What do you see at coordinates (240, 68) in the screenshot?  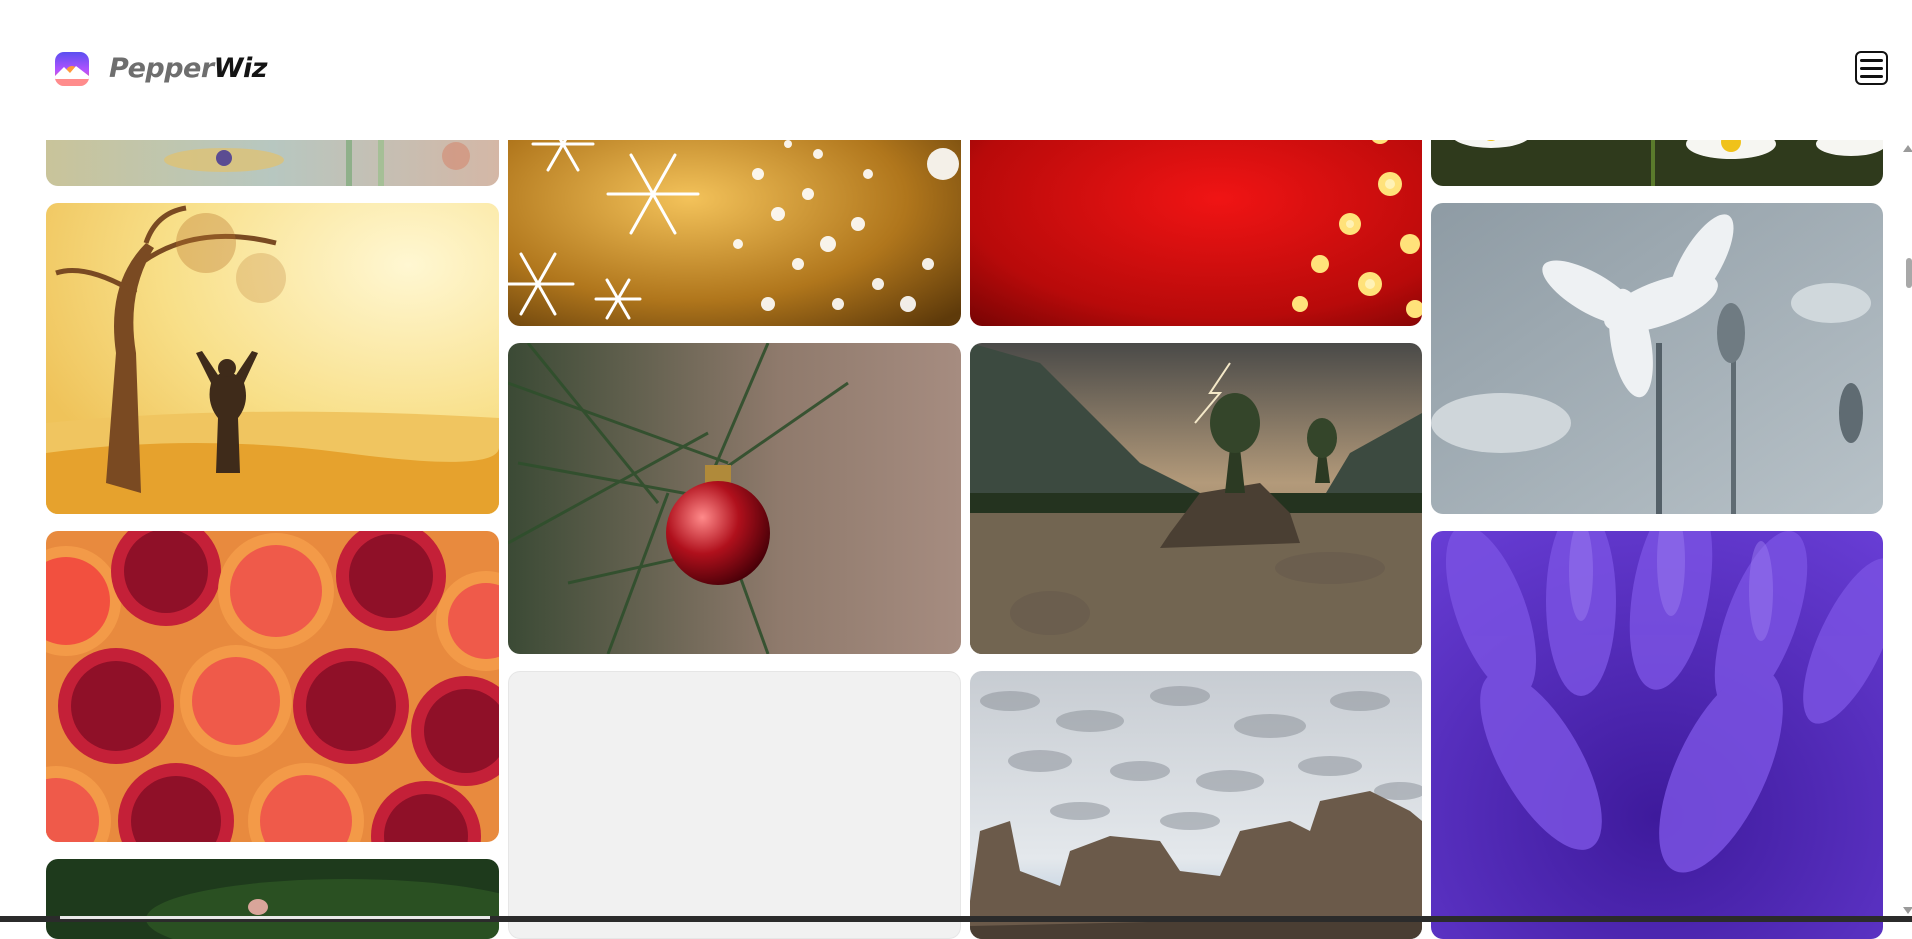 I see `brand-name-part2: Wiz` at bounding box center [240, 68].